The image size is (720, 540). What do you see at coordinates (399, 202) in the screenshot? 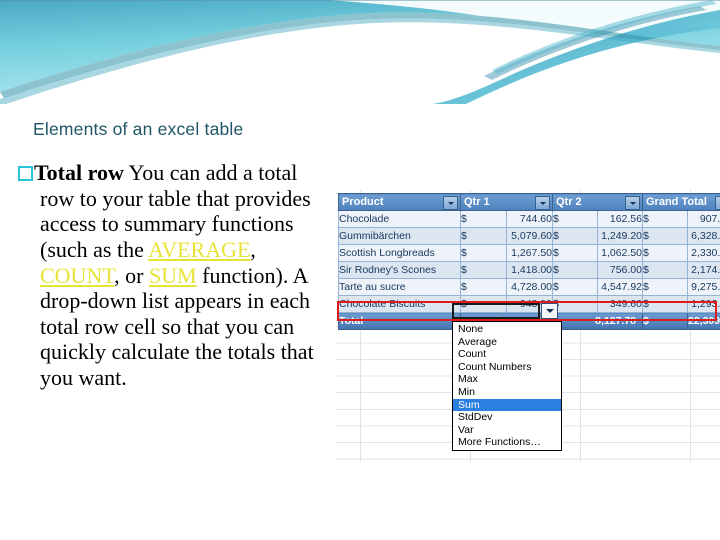
I see `column-header-product: Product` at bounding box center [399, 202].